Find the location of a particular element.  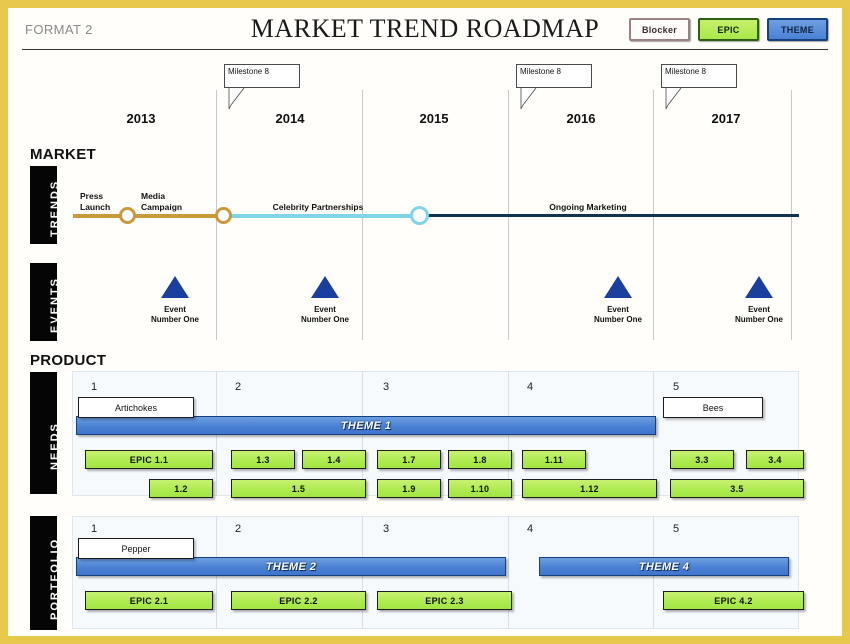

legend-chip-blocker: Blocker is located at coordinates (659, 29).